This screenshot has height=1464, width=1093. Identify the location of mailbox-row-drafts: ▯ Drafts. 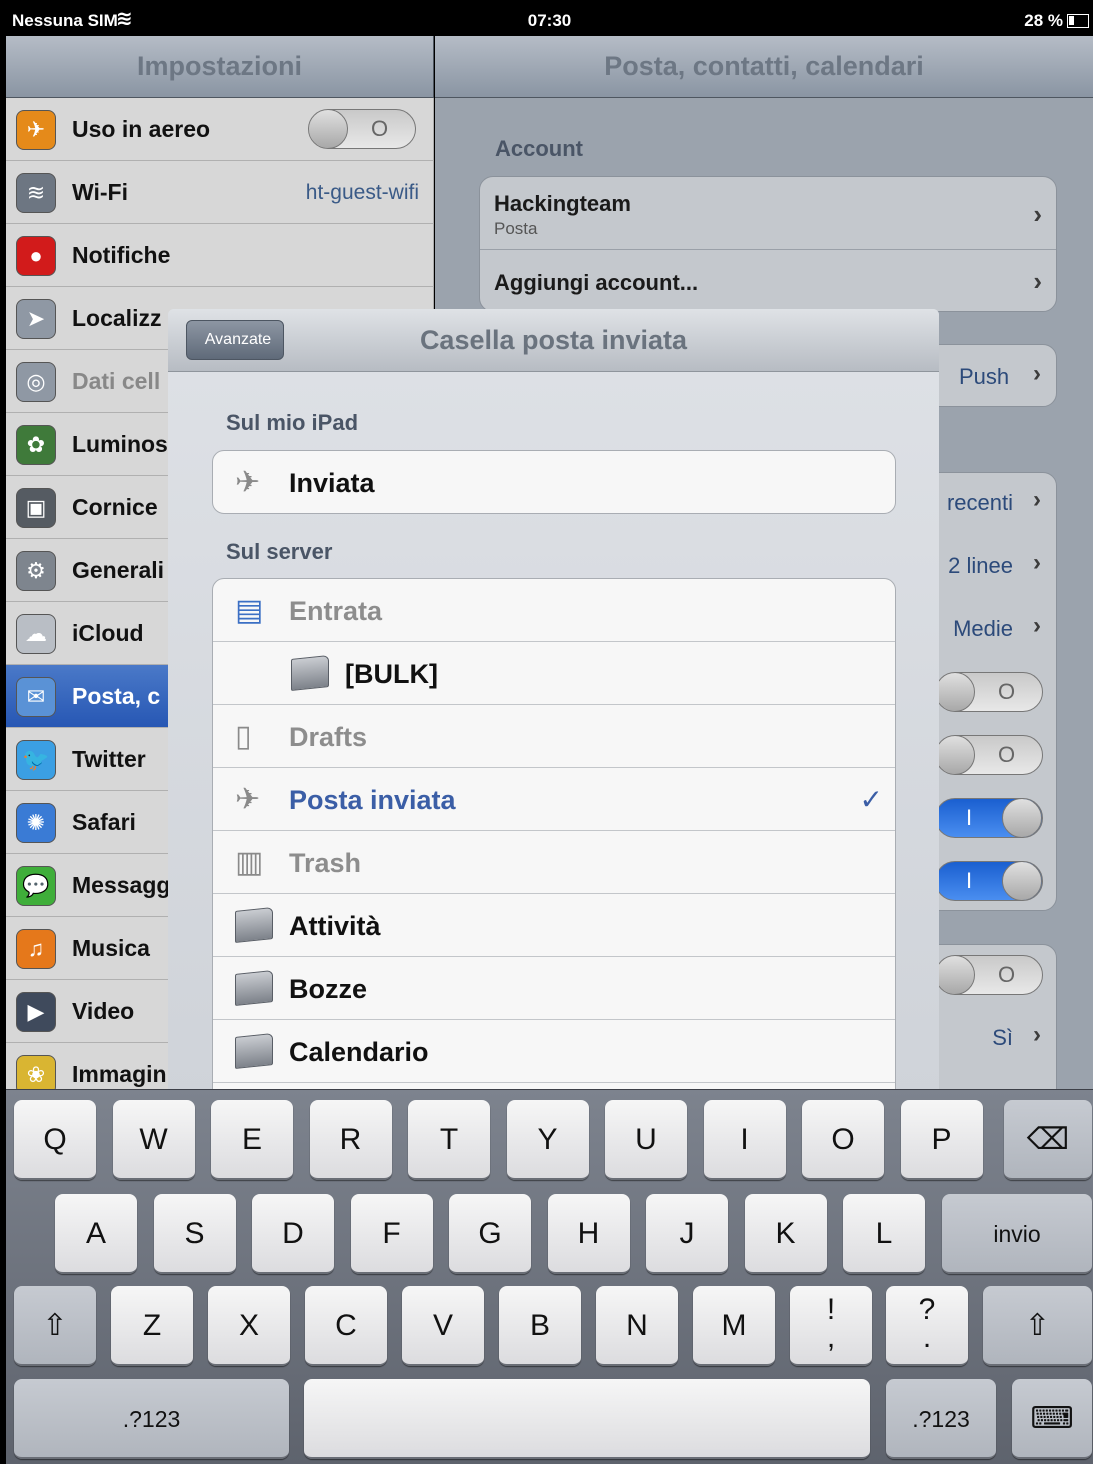
(554, 736).